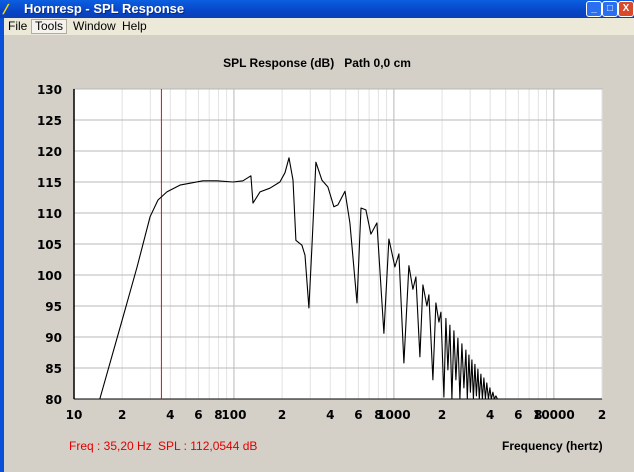  Describe the element at coordinates (110, 446) in the screenshot. I see `frequency-readout: Freq : 35,20 Hz` at that location.